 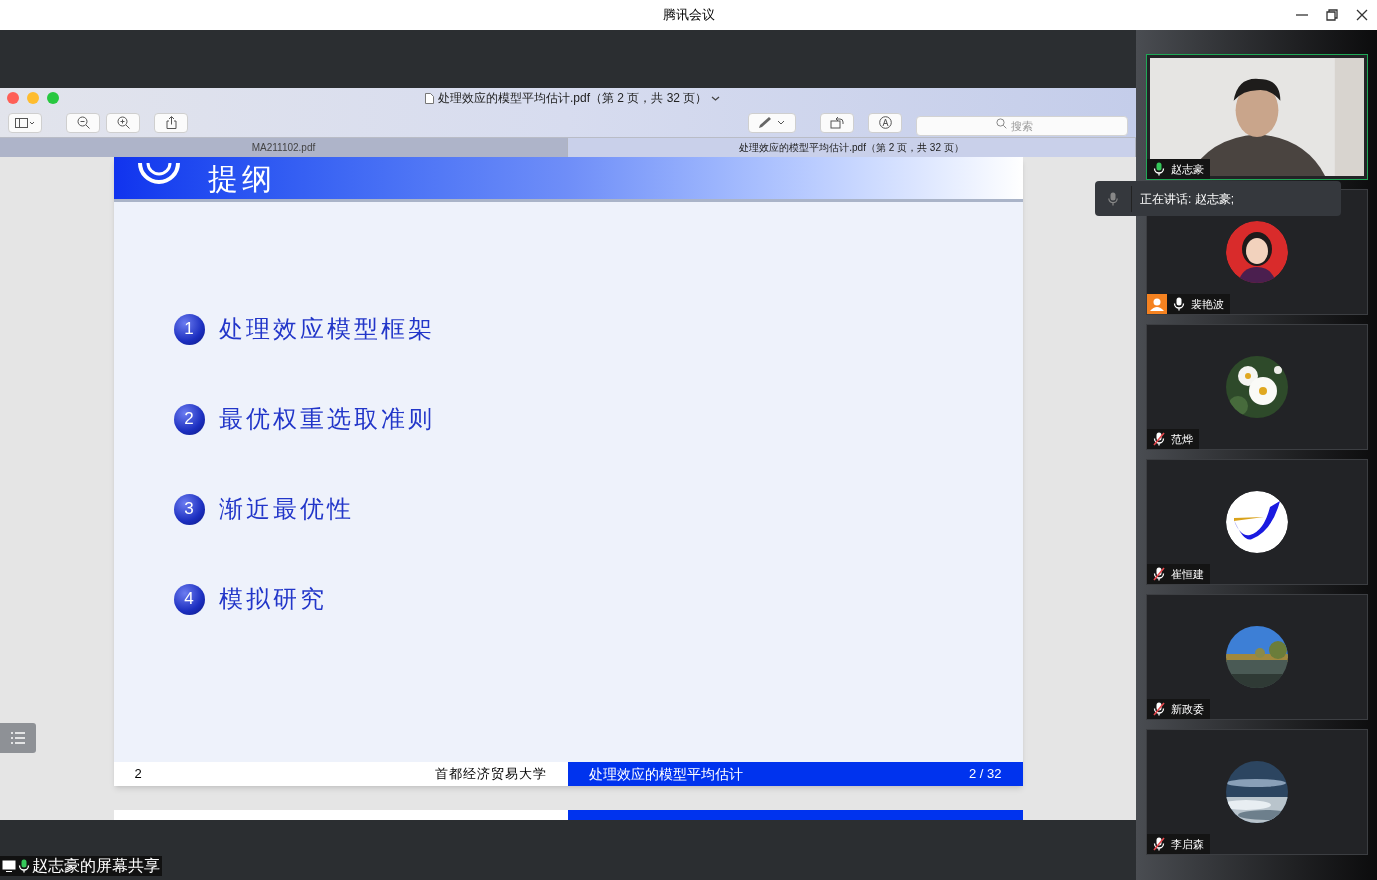 I want to click on screen-share-icon, so click(x=9, y=866).